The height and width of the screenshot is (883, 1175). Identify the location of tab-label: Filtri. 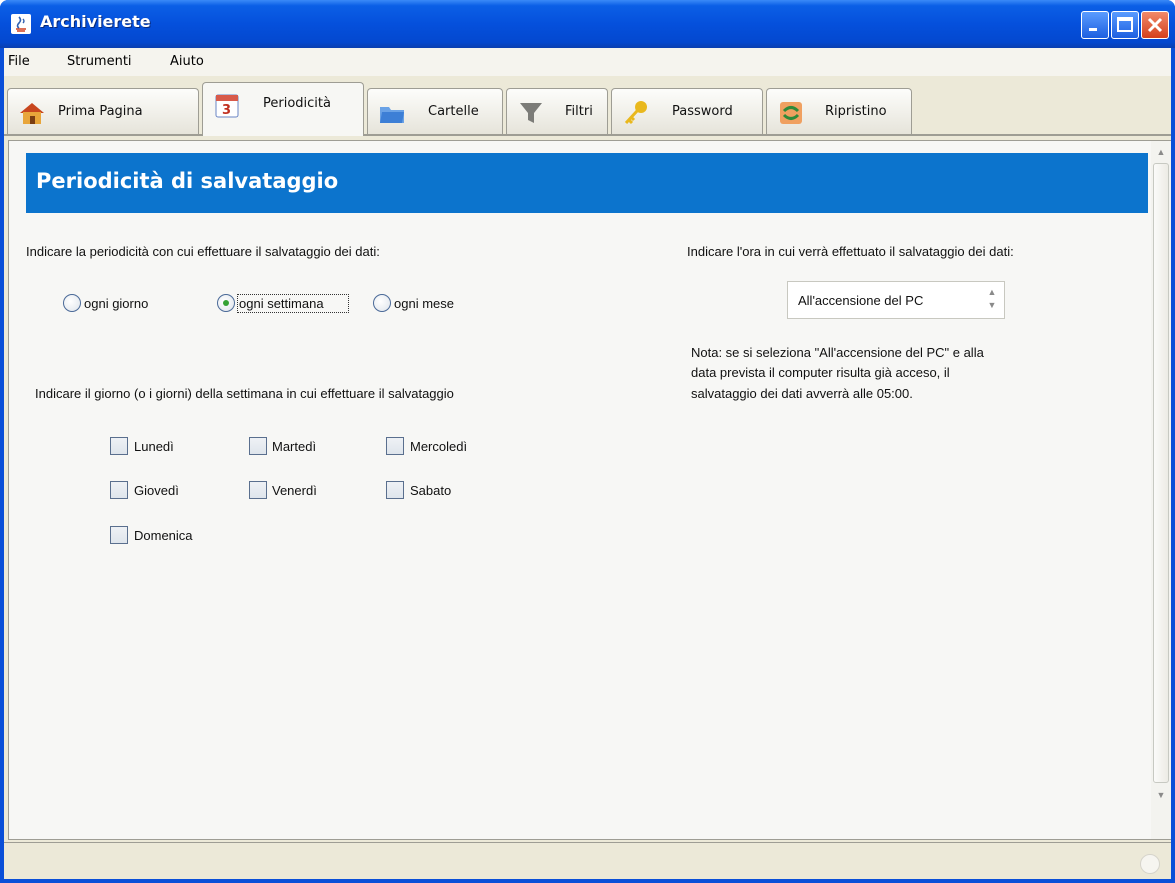
(579, 111).